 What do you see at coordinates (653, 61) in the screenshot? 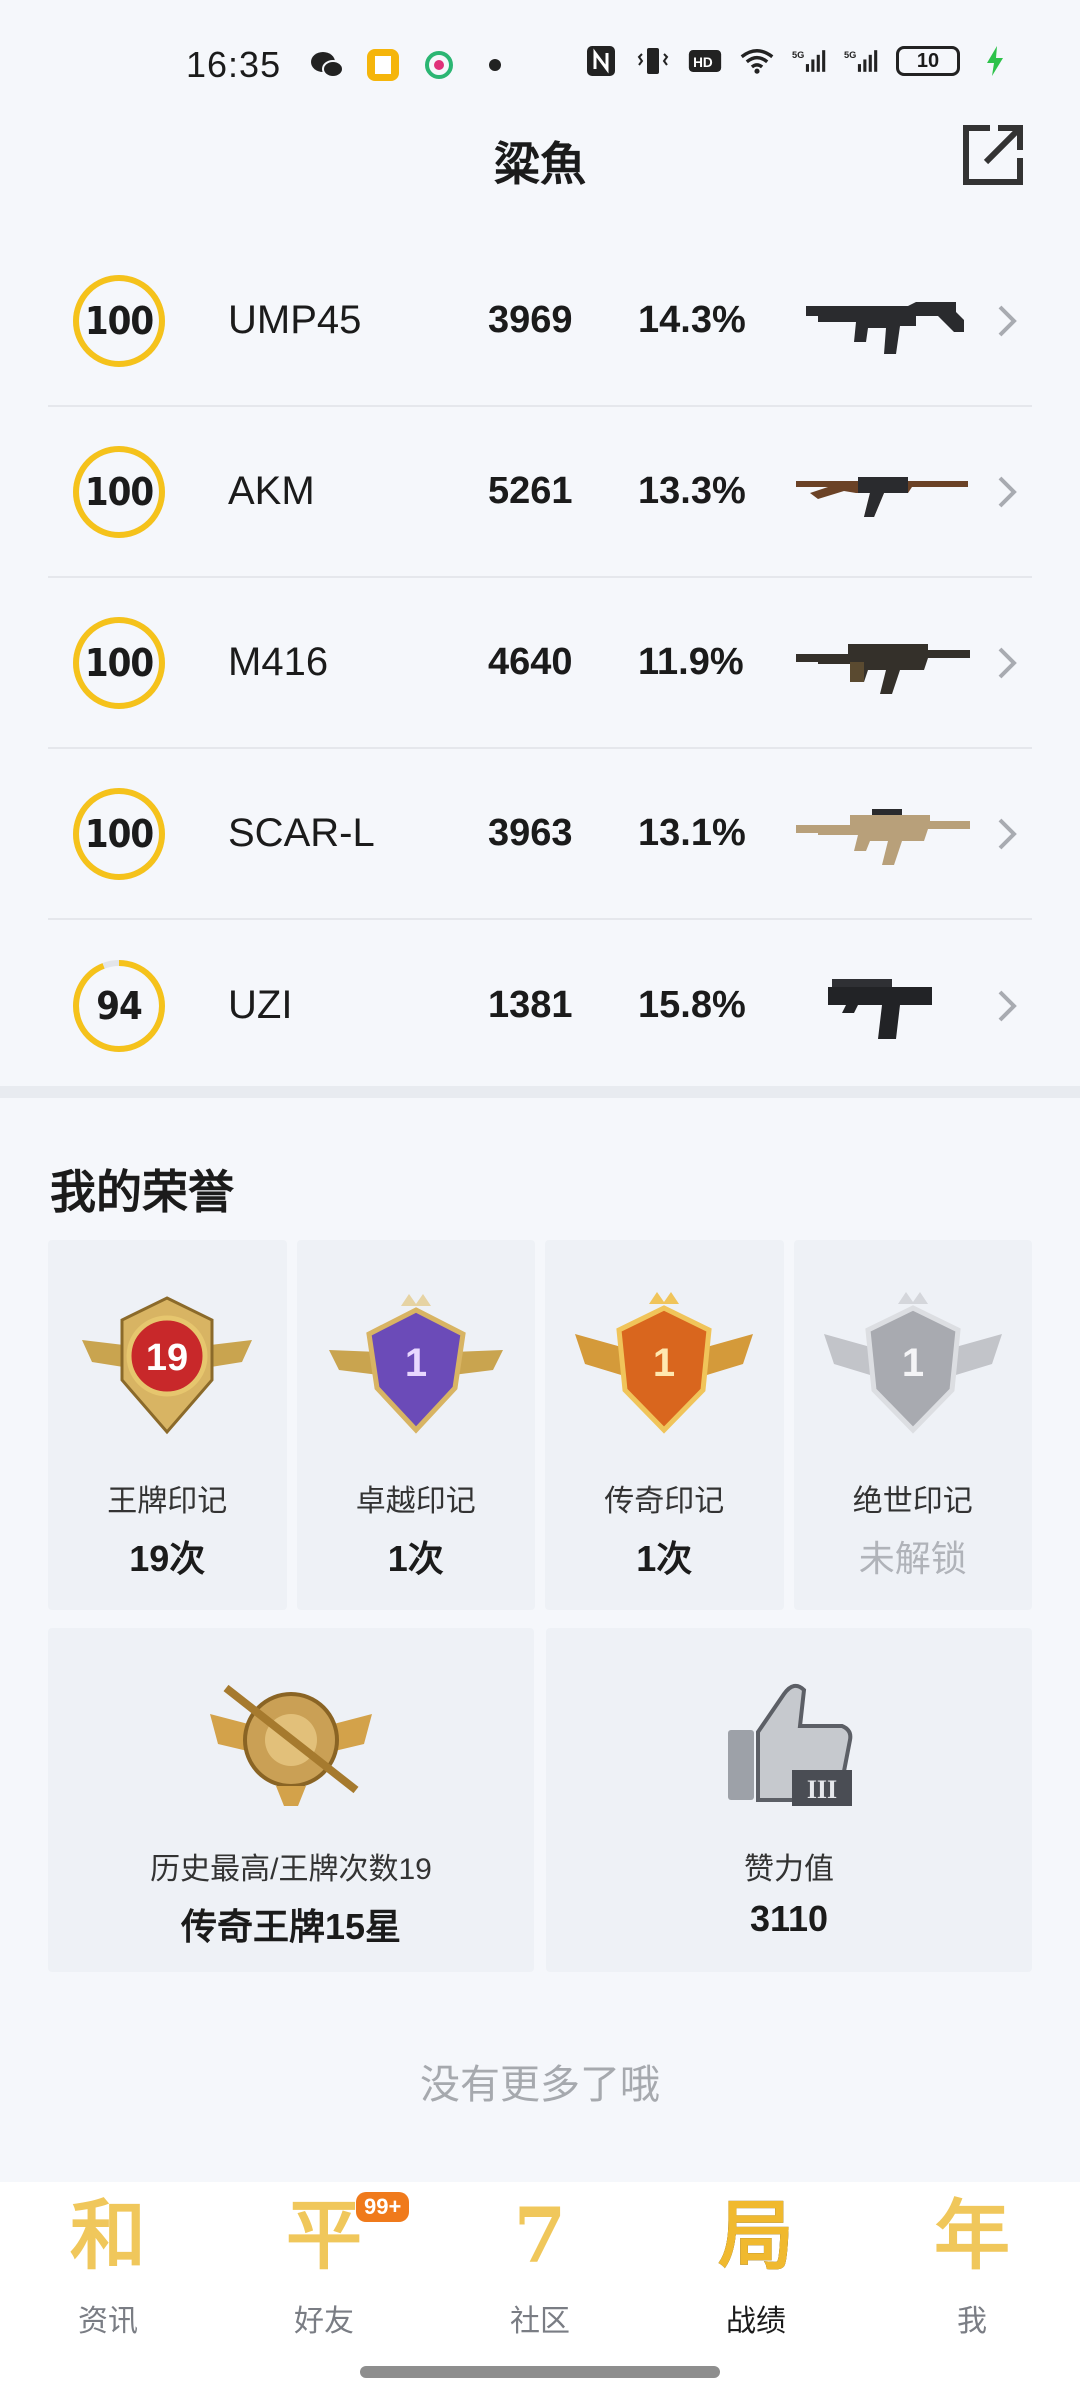
I see `vibrate-icon` at bounding box center [653, 61].